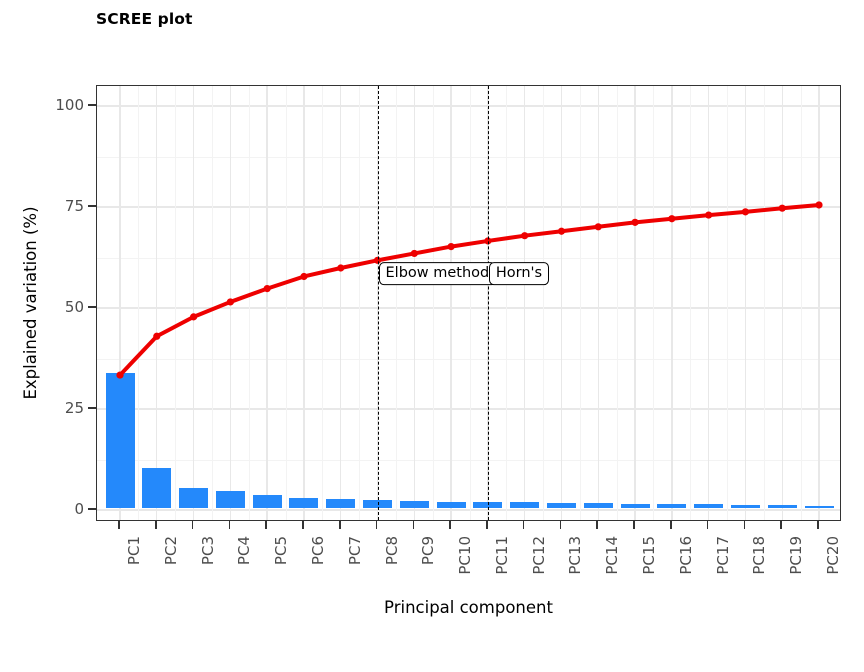 The width and height of the screenshot is (864, 672). What do you see at coordinates (649, 555) in the screenshot?
I see `x-tick-label-PC15: PC15` at bounding box center [649, 555].